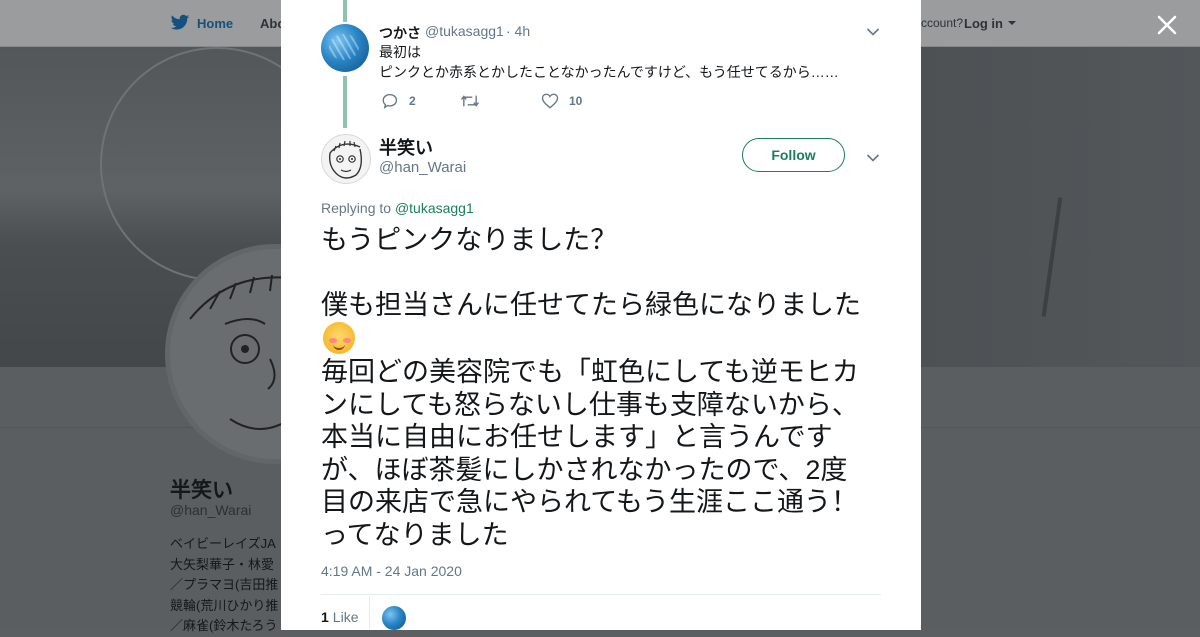 This screenshot has width=1200, height=637. I want to click on reply-count: 2, so click(412, 101).